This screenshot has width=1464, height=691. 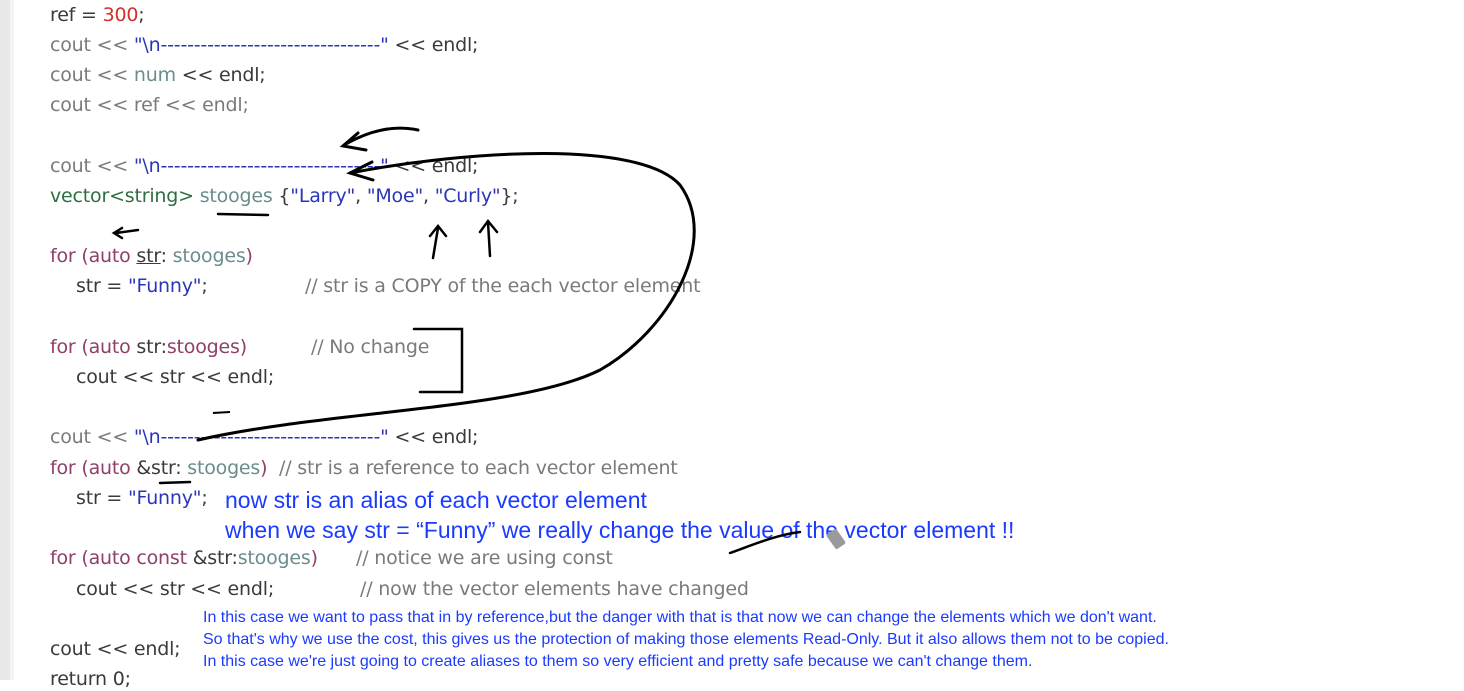 I want to click on code-token: cout << endl;, so click(x=115, y=649).